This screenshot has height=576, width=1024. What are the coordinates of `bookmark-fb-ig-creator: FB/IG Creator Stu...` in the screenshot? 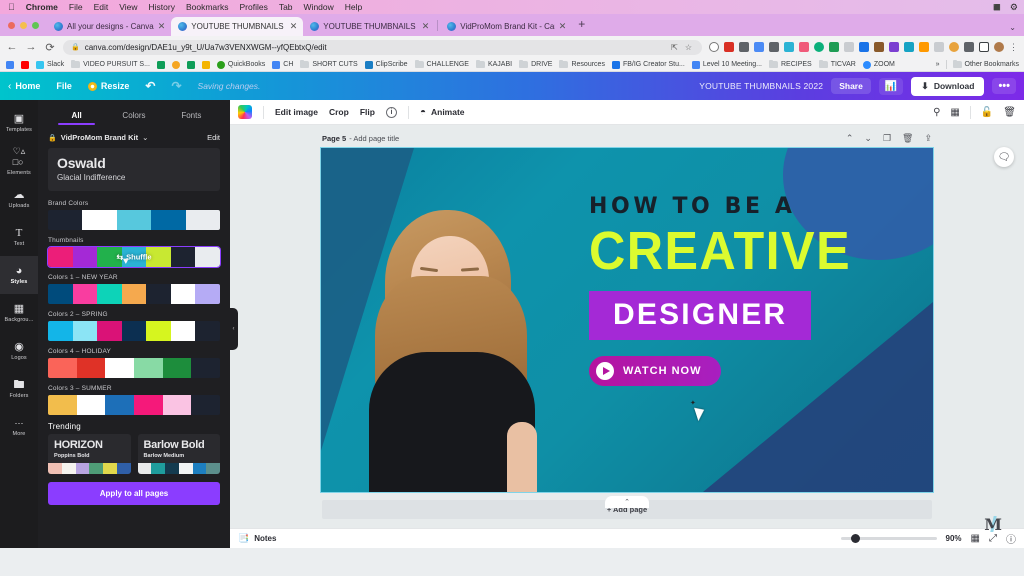 It's located at (648, 64).